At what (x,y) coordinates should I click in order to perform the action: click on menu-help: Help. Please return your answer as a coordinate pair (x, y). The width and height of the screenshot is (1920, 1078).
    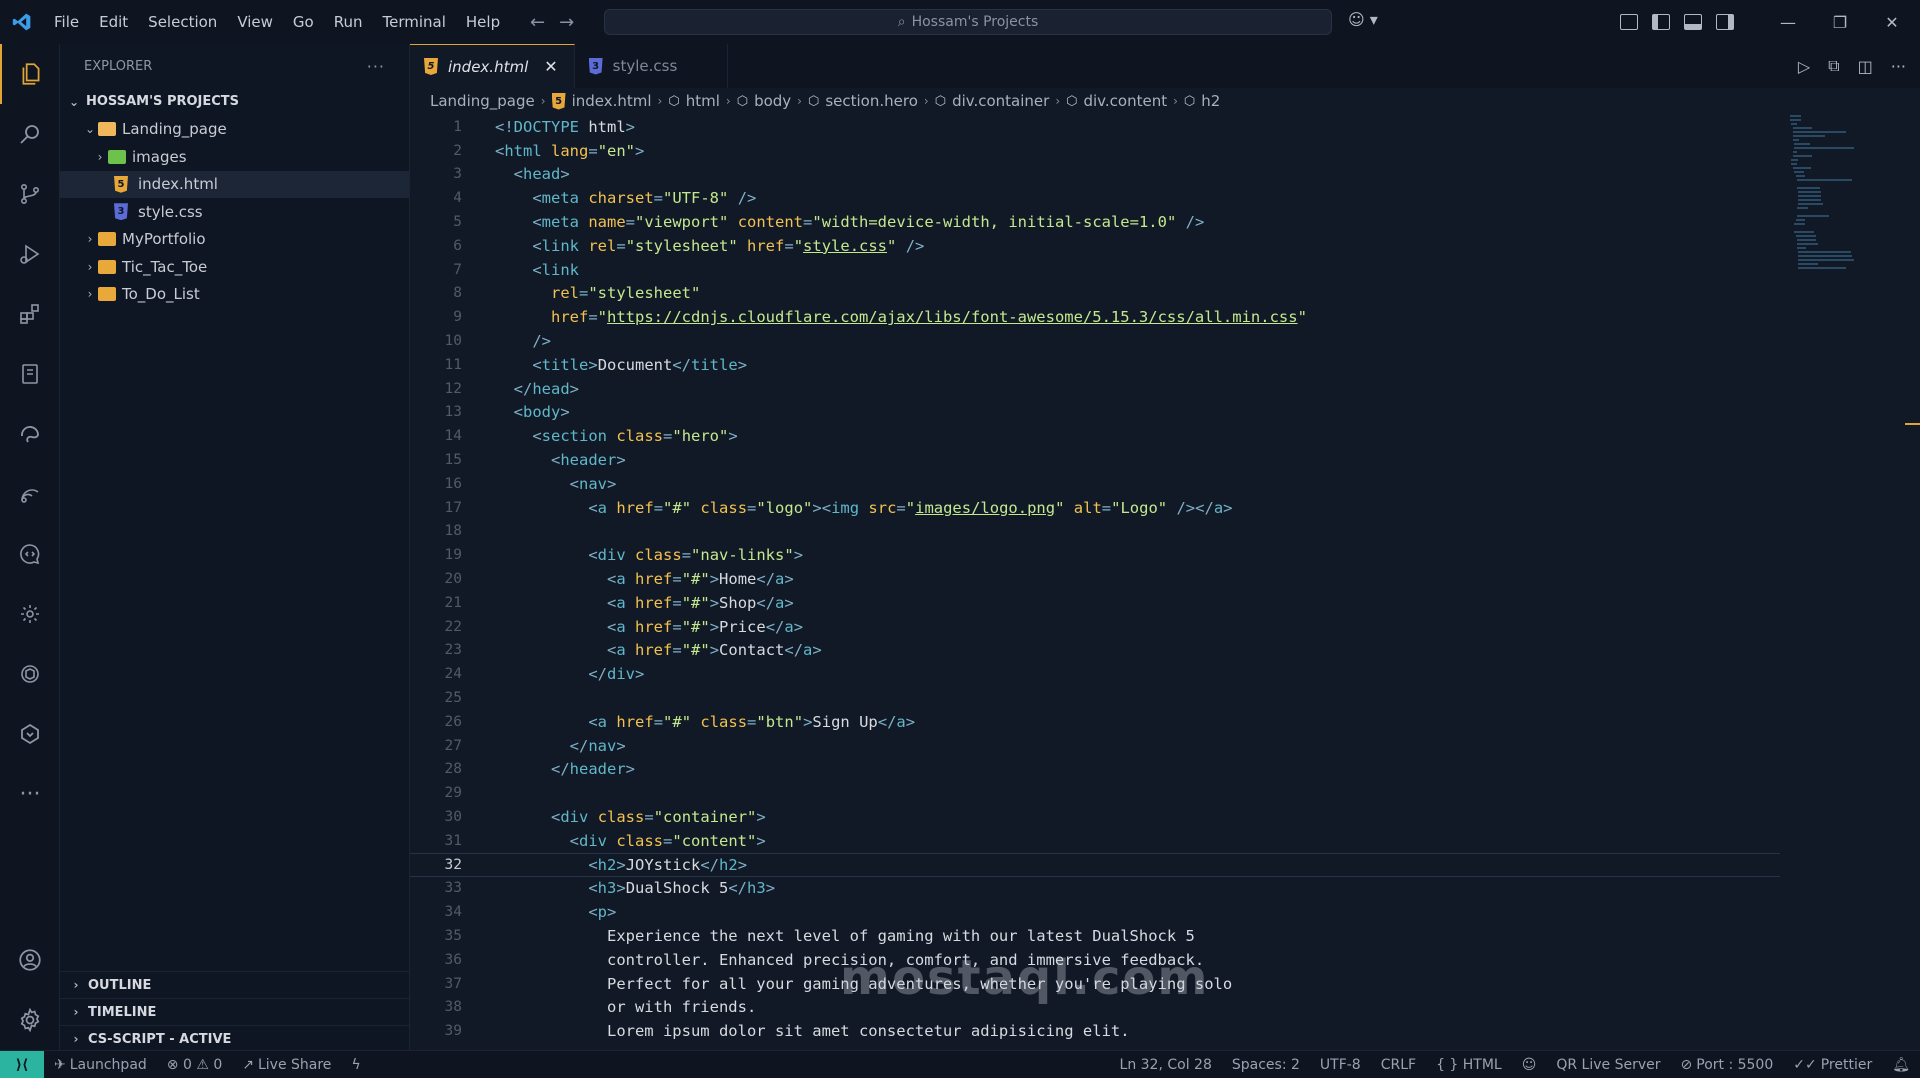
    Looking at the image, I should click on (483, 22).